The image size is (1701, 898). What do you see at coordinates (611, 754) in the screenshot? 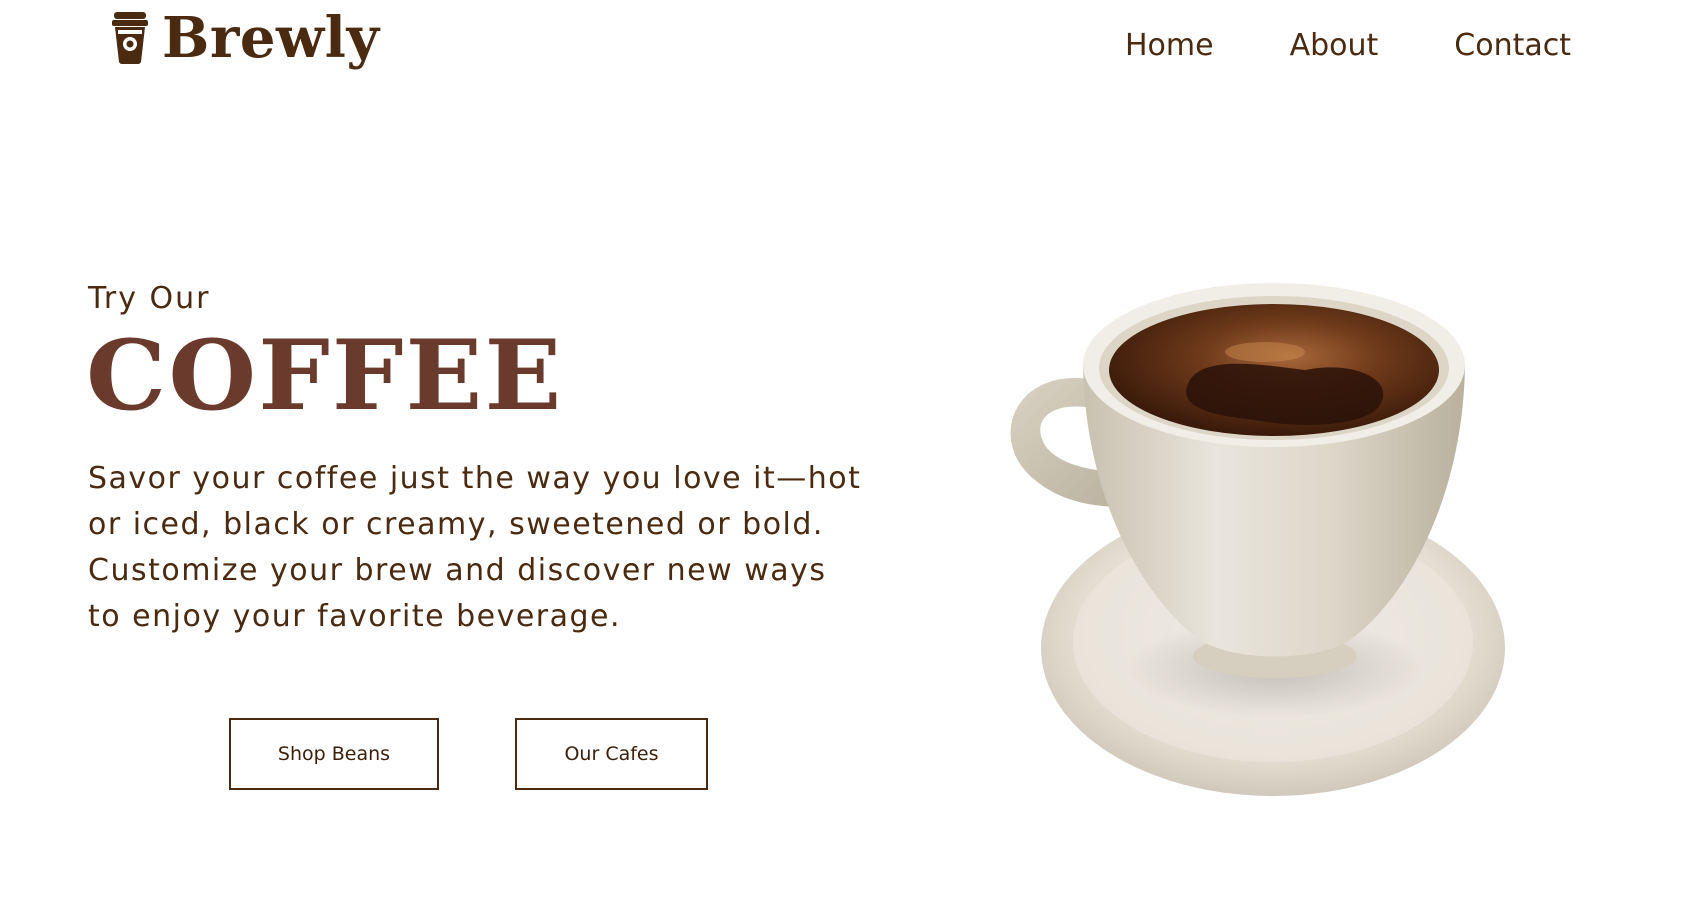
I see `our-cafes-button: Our Cafes` at bounding box center [611, 754].